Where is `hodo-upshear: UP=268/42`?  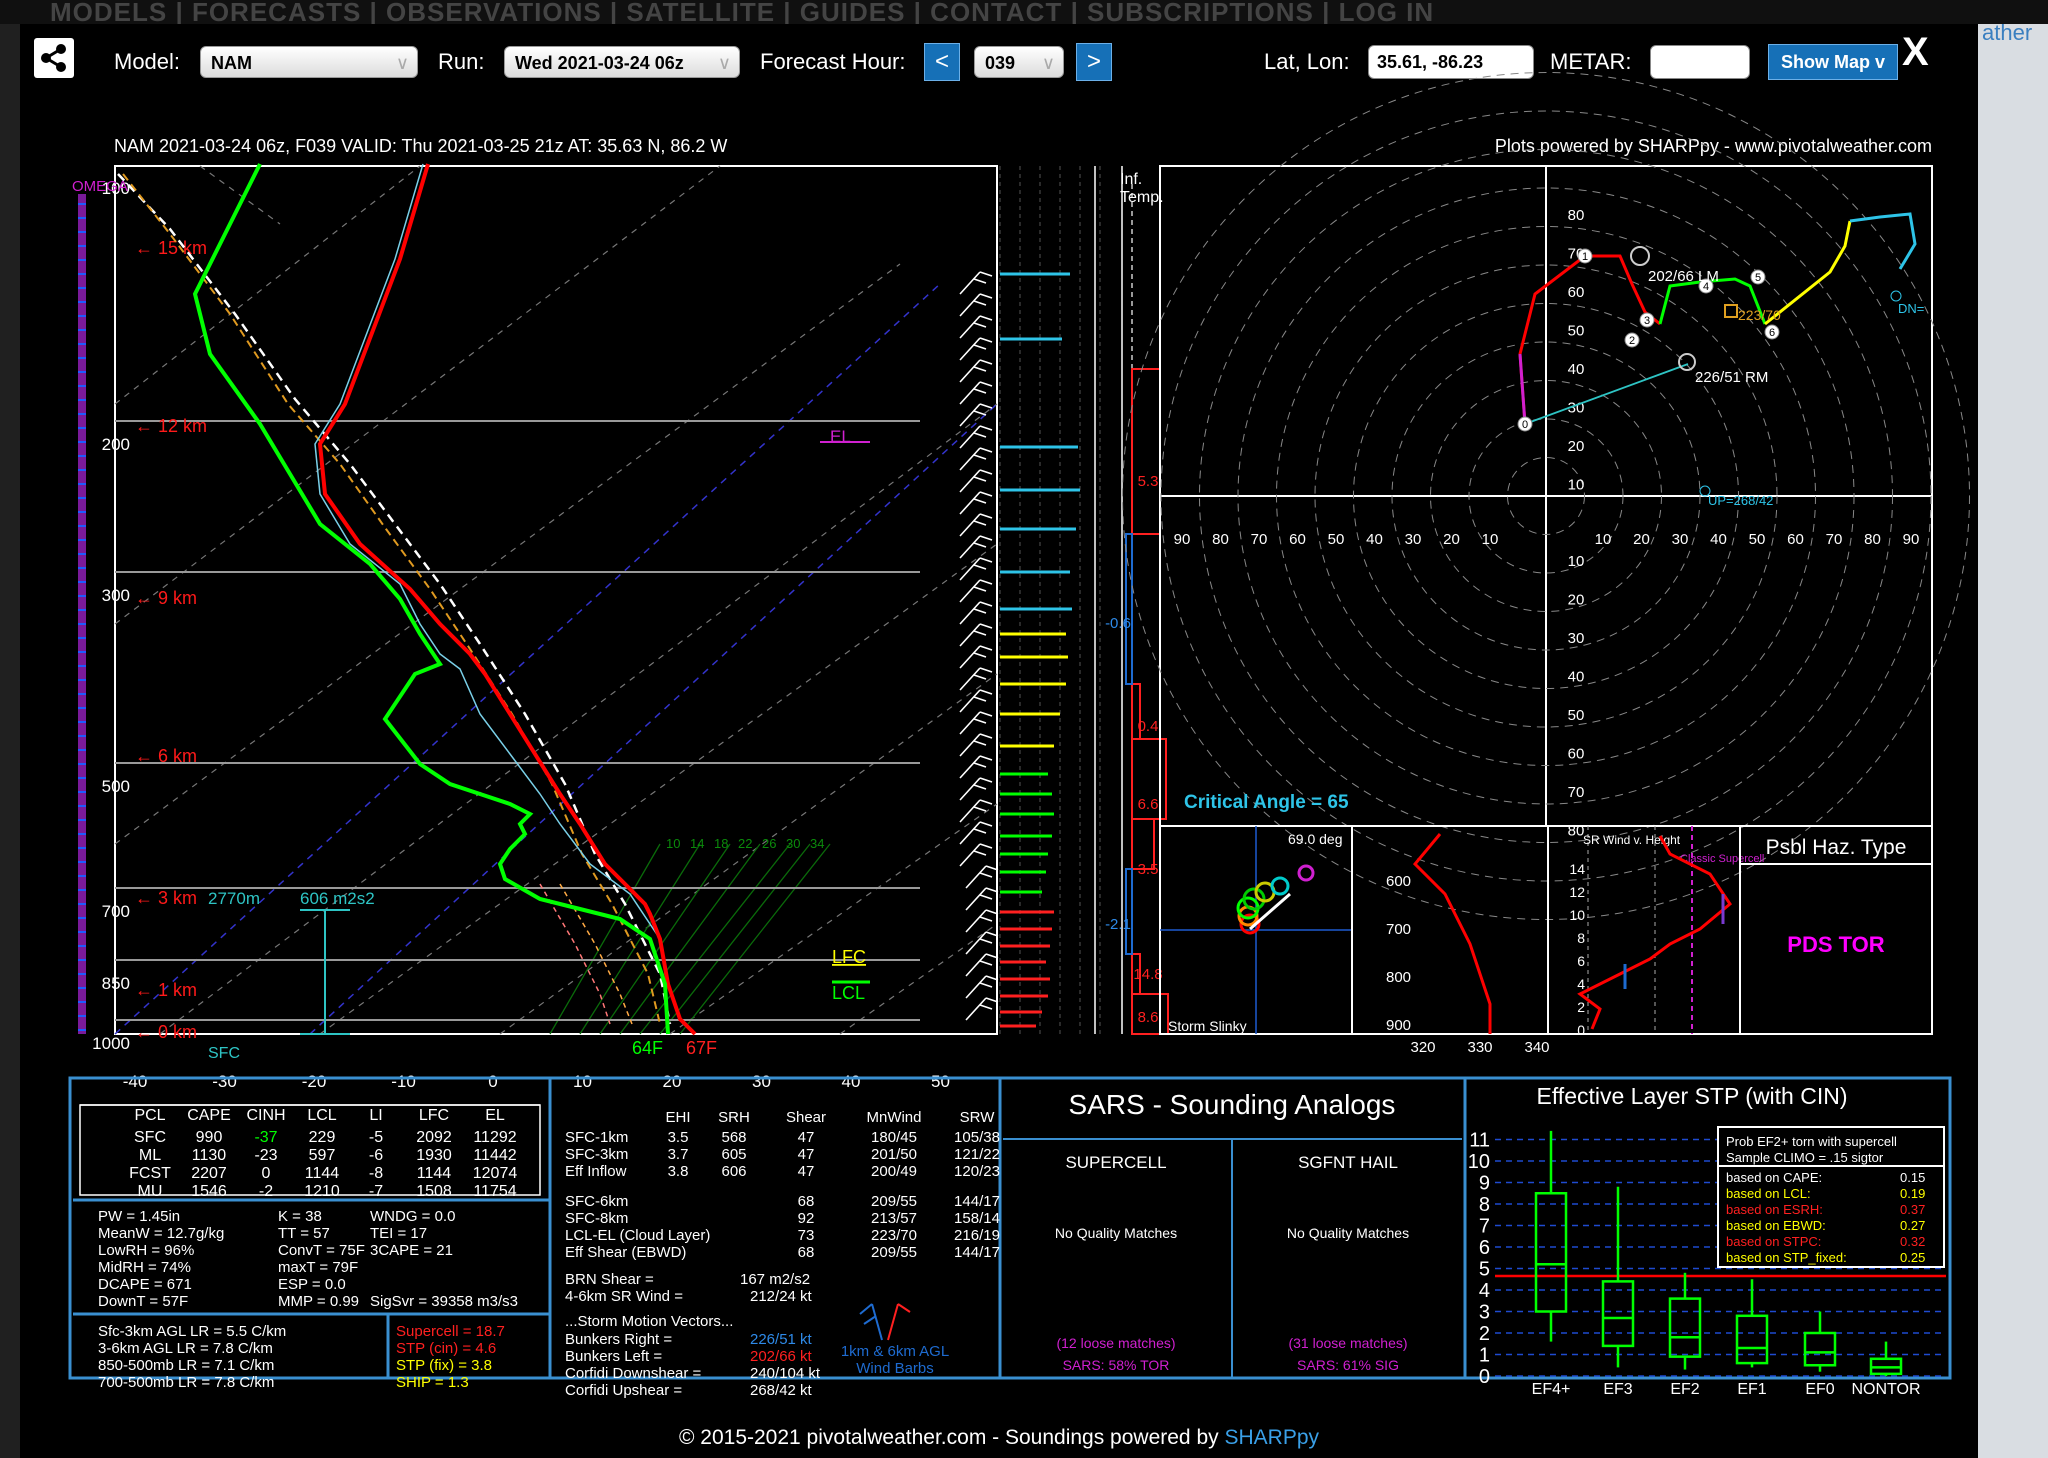 hodo-upshear: UP=268/42 is located at coordinates (1740, 500).